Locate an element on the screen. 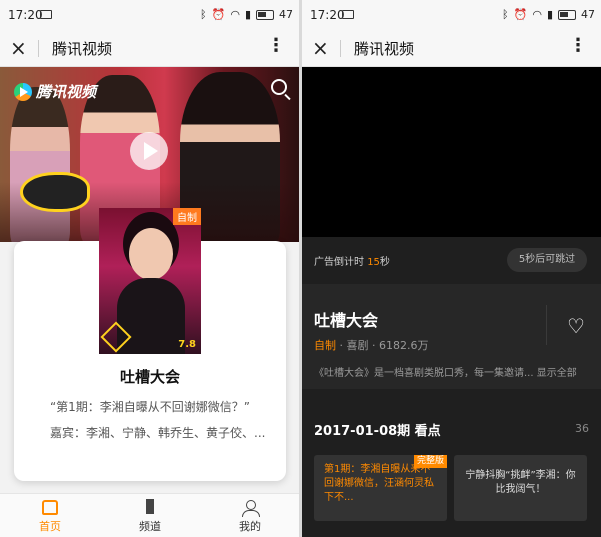 The image size is (601, 537). decorative-bird is located at coordinates (55, 192).